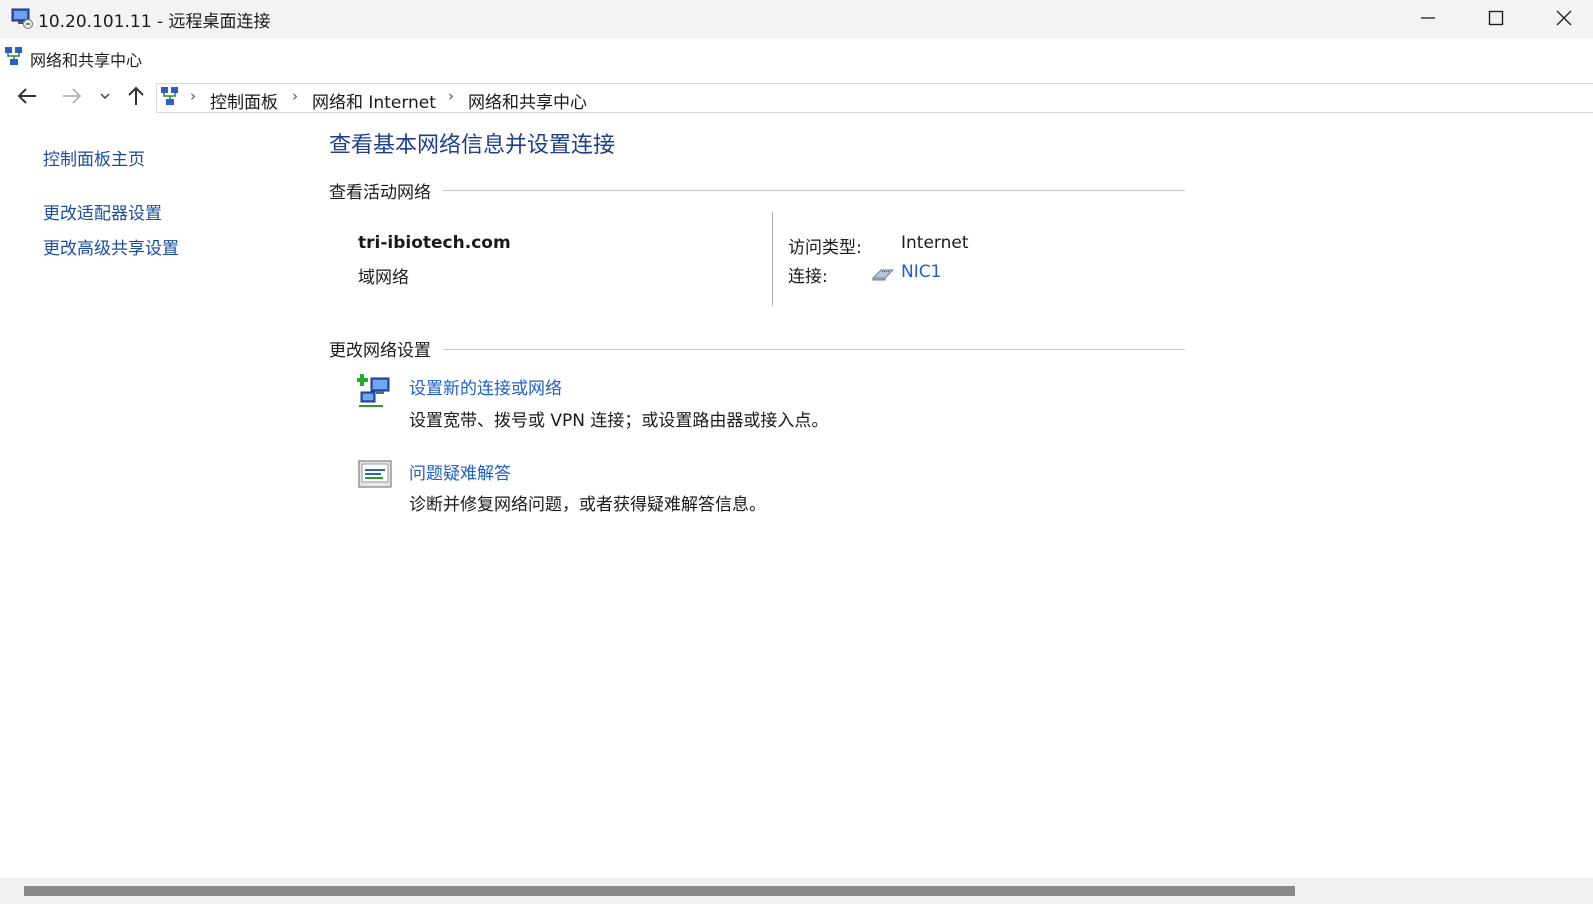 The height and width of the screenshot is (918, 1593). I want to click on sidebar-item-advanced-sharing: 更改高级共享设置, so click(111, 246).